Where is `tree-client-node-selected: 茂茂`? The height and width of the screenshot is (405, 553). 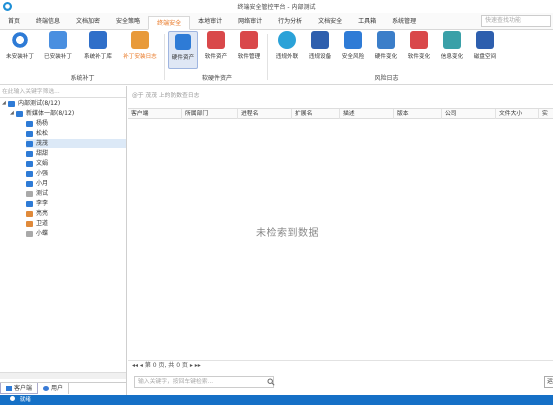 tree-client-node-selected: 茂茂 is located at coordinates (76, 143).